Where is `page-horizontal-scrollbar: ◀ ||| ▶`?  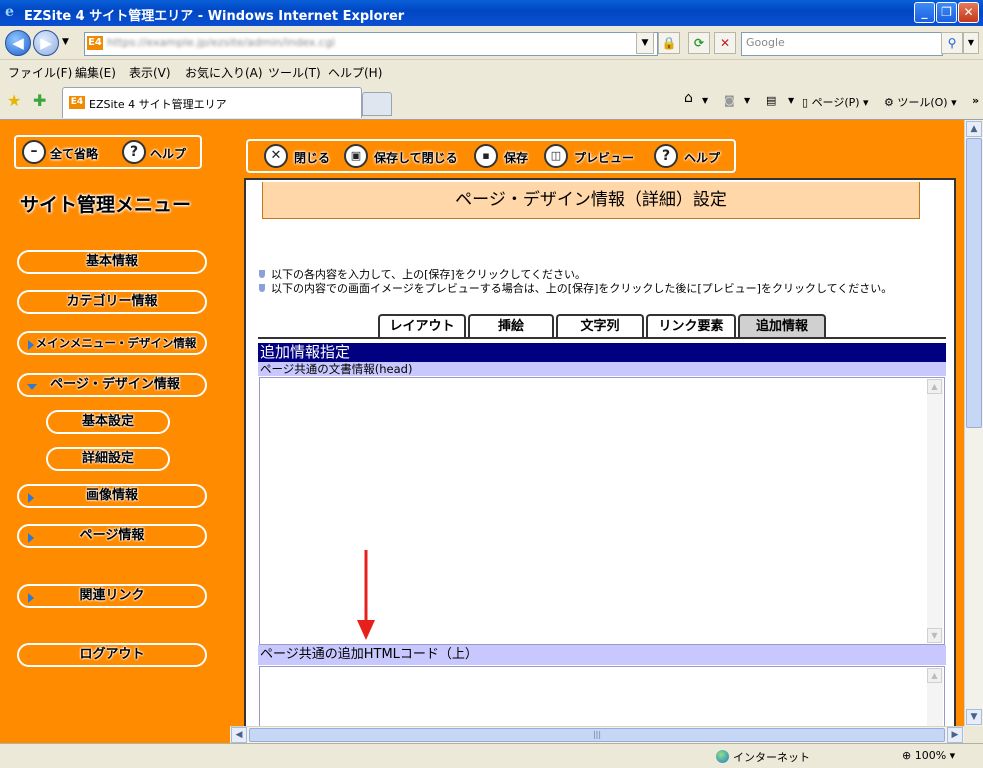
page-horizontal-scrollbar: ◀ ||| ▶ is located at coordinates (597, 734).